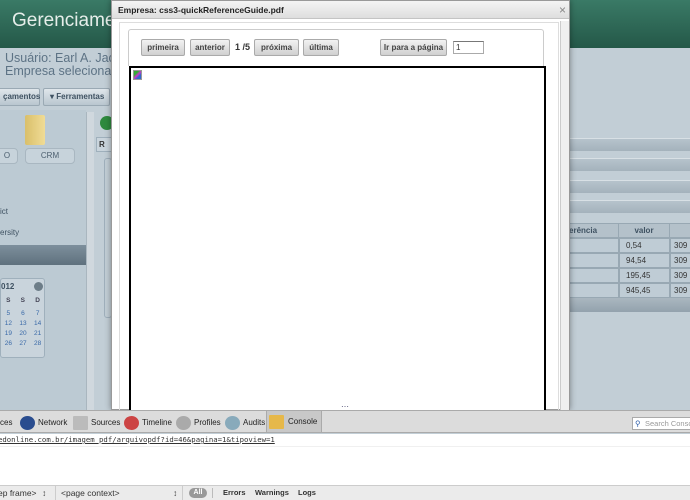  What do you see at coordinates (661, 423) in the screenshot?
I see `search-console-input: ⚲Search Console` at bounding box center [661, 423].